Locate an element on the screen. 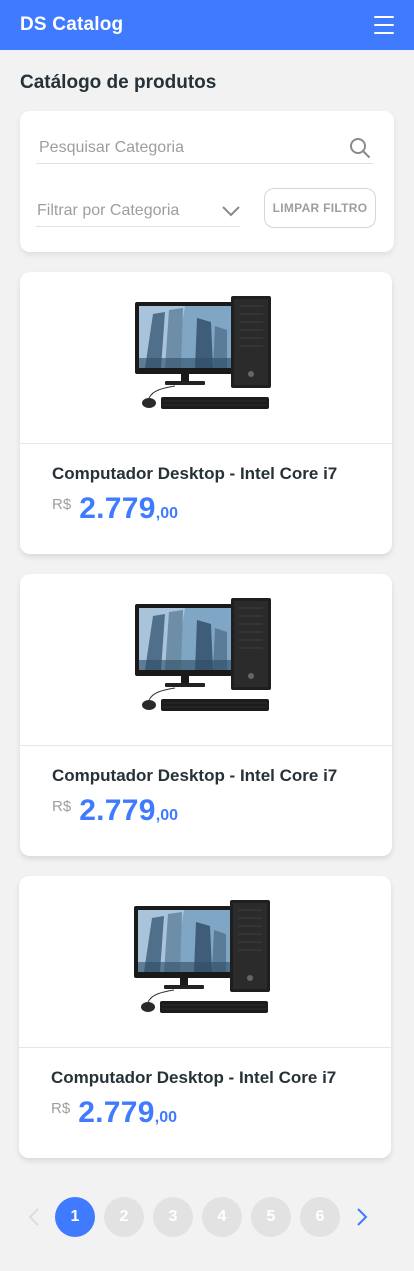  category-select: Filtrar por Categoria is located at coordinates (138, 211).